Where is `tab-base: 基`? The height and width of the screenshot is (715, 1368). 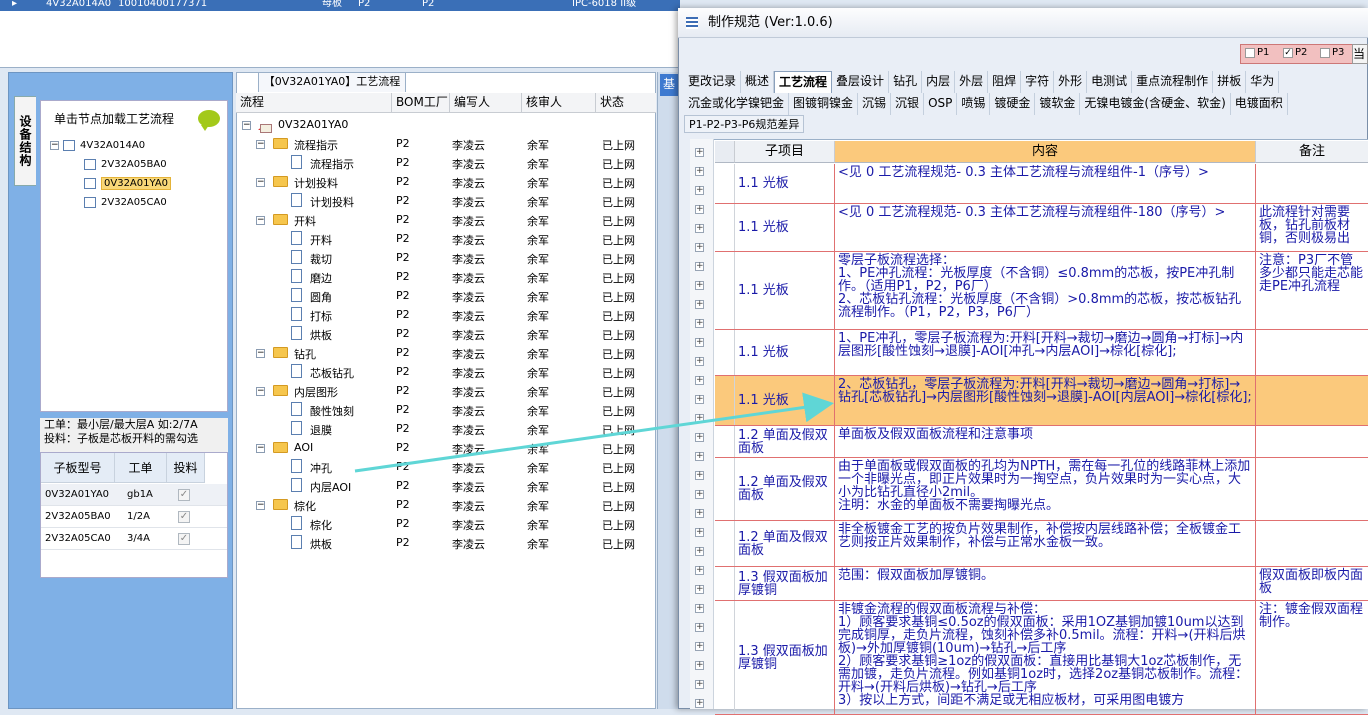
tab-base: 基 is located at coordinates (669, 85).